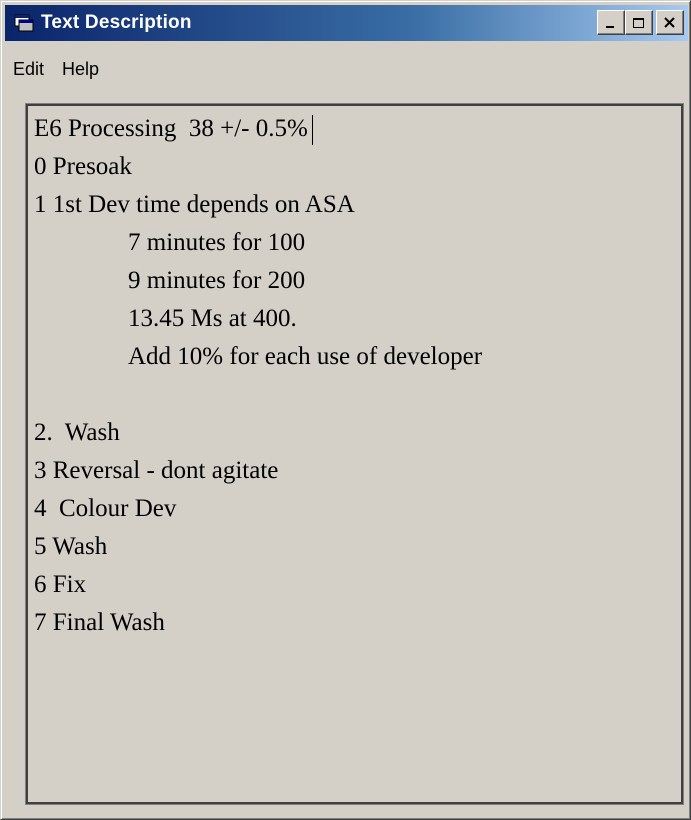 Image resolution: width=691 pixels, height=820 pixels. What do you see at coordinates (312, 130) in the screenshot?
I see `text-caret` at bounding box center [312, 130].